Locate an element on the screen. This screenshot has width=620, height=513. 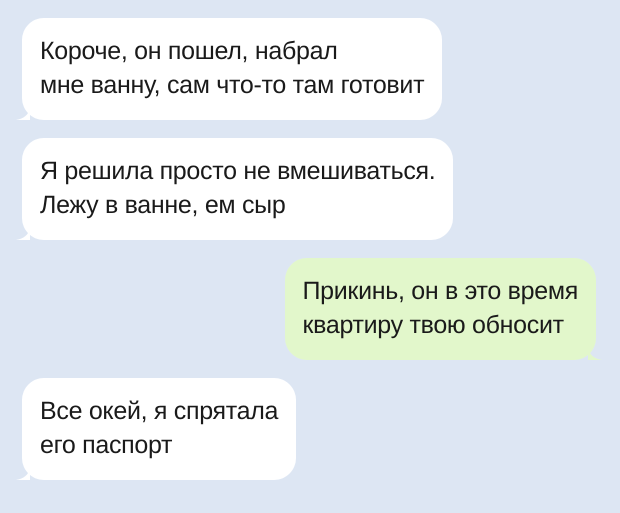
message-text: Прикинь, он в это время is located at coordinates (440, 291).